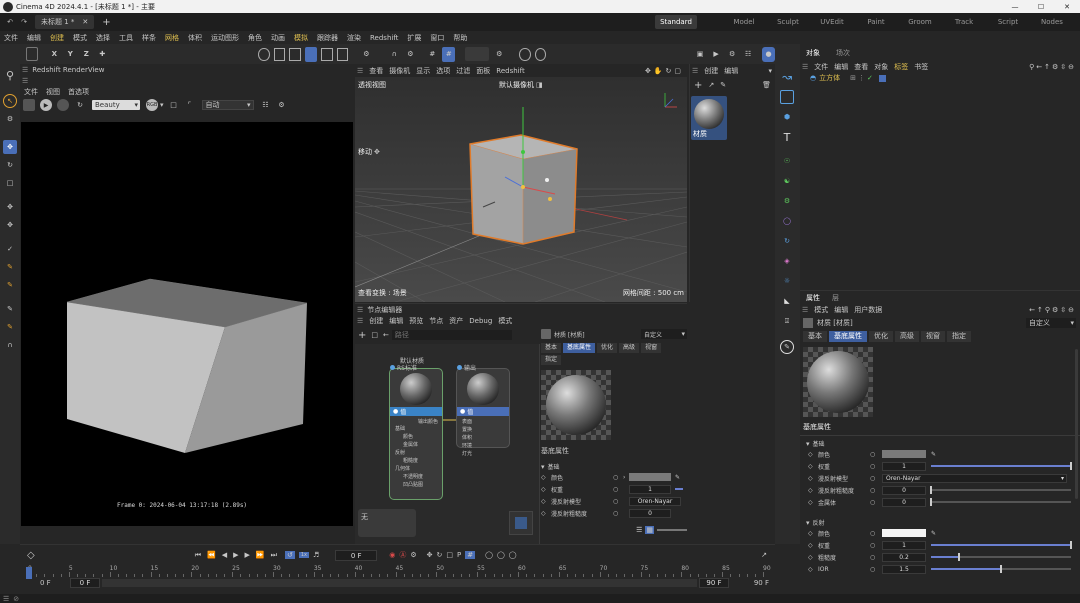 This screenshot has width=1080, height=603. Describe the element at coordinates (1041, 6) in the screenshot. I see `maximize-button: ☐` at that location.